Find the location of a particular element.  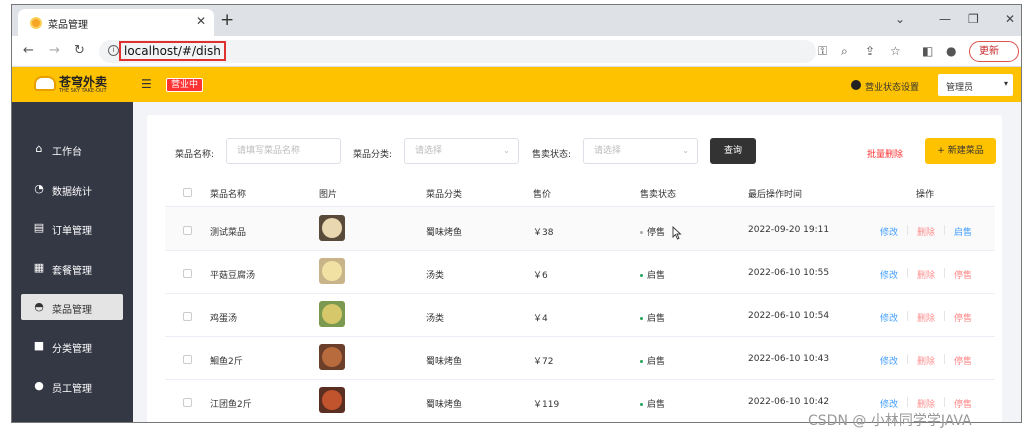

sidebar-item-label: 数据统计 is located at coordinates (72, 192).